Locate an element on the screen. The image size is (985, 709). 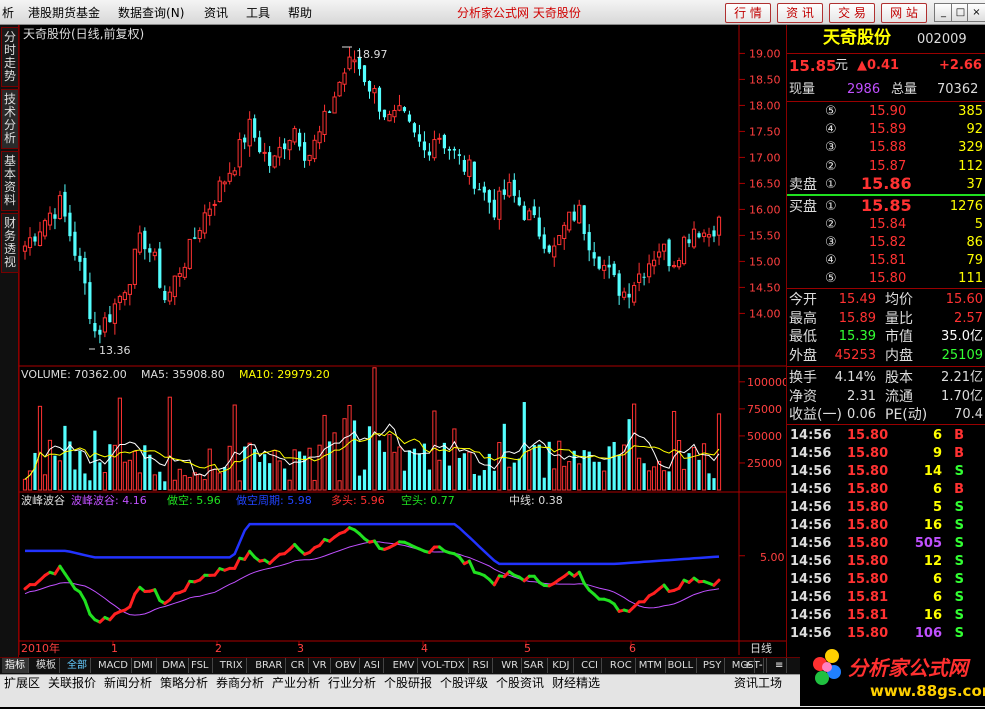
period-label: 日线 is located at coordinates (761, 648).